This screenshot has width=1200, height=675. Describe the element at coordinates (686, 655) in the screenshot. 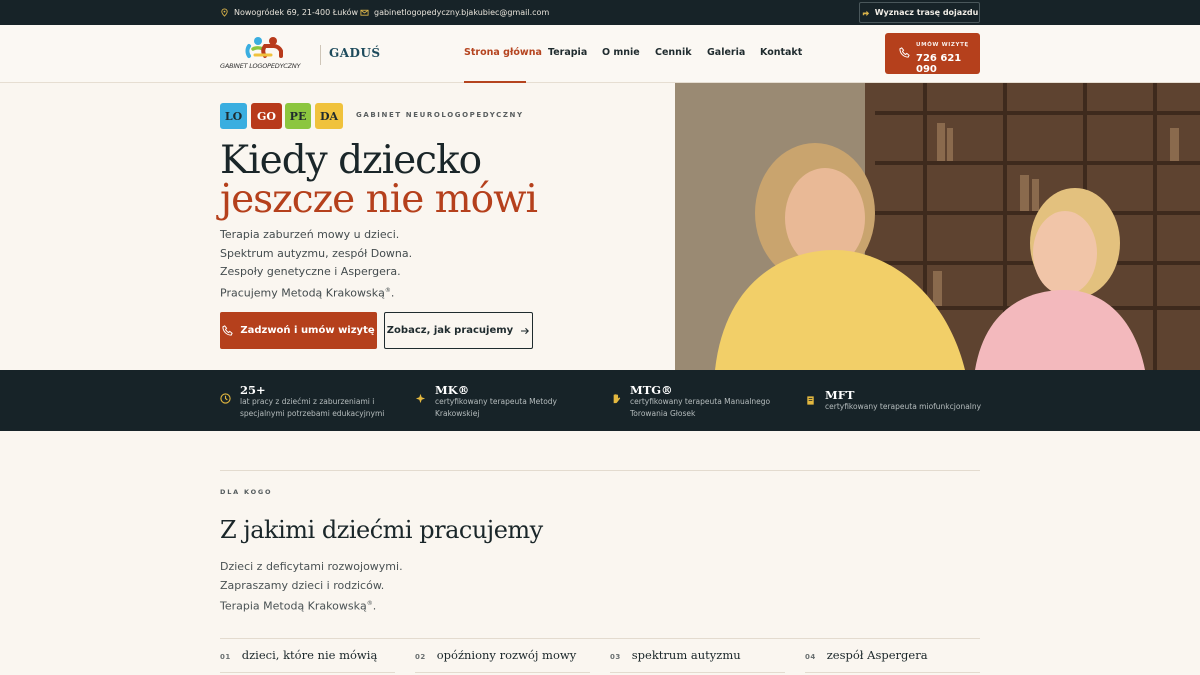

I see `card-text: spektrum autyzmu` at that location.